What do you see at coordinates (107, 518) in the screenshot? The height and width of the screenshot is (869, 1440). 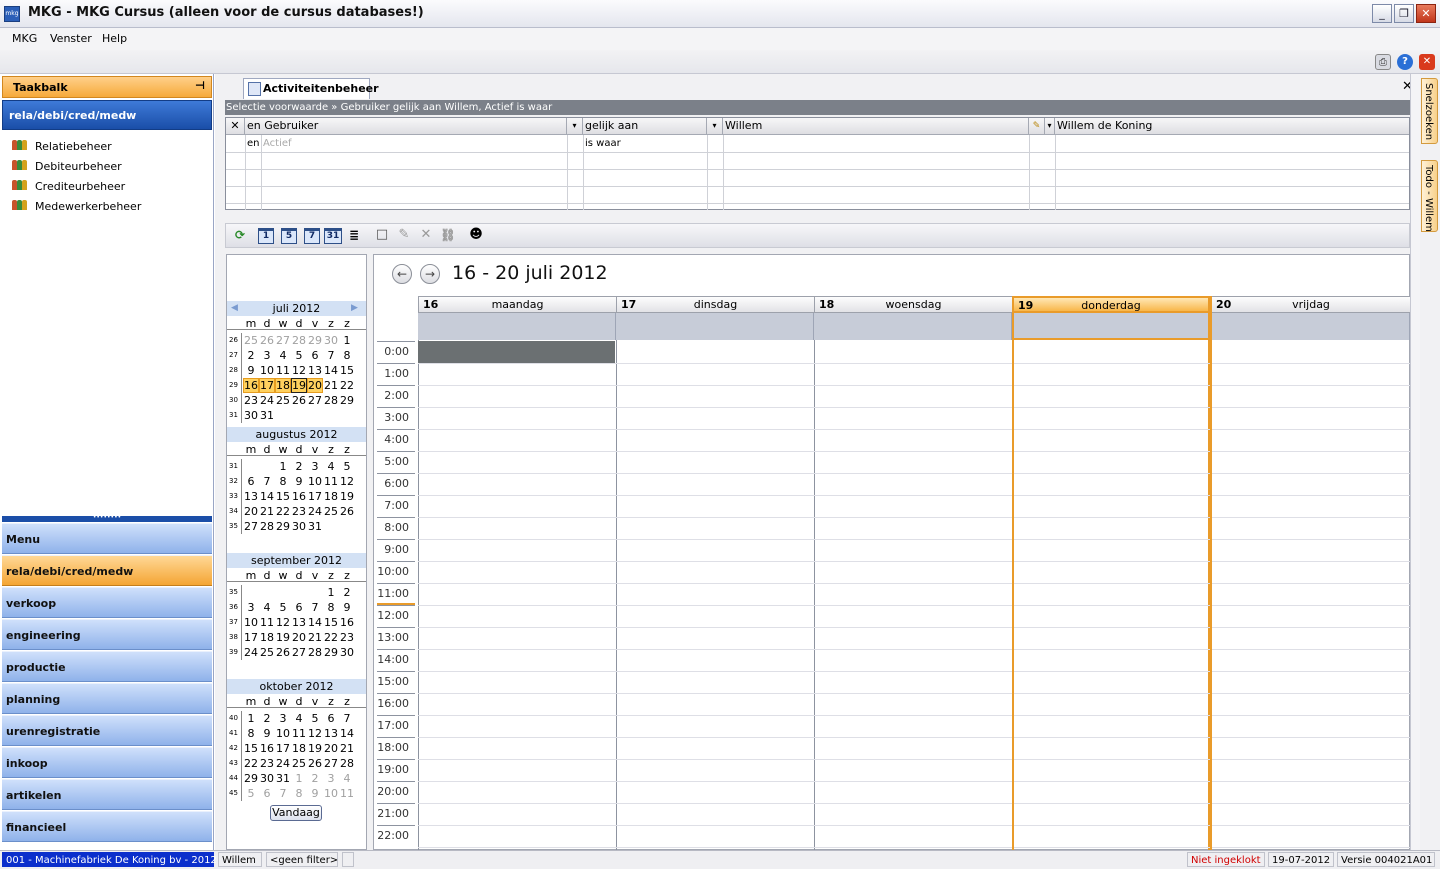 I see `sidebar-splitter: ••••••••` at bounding box center [107, 518].